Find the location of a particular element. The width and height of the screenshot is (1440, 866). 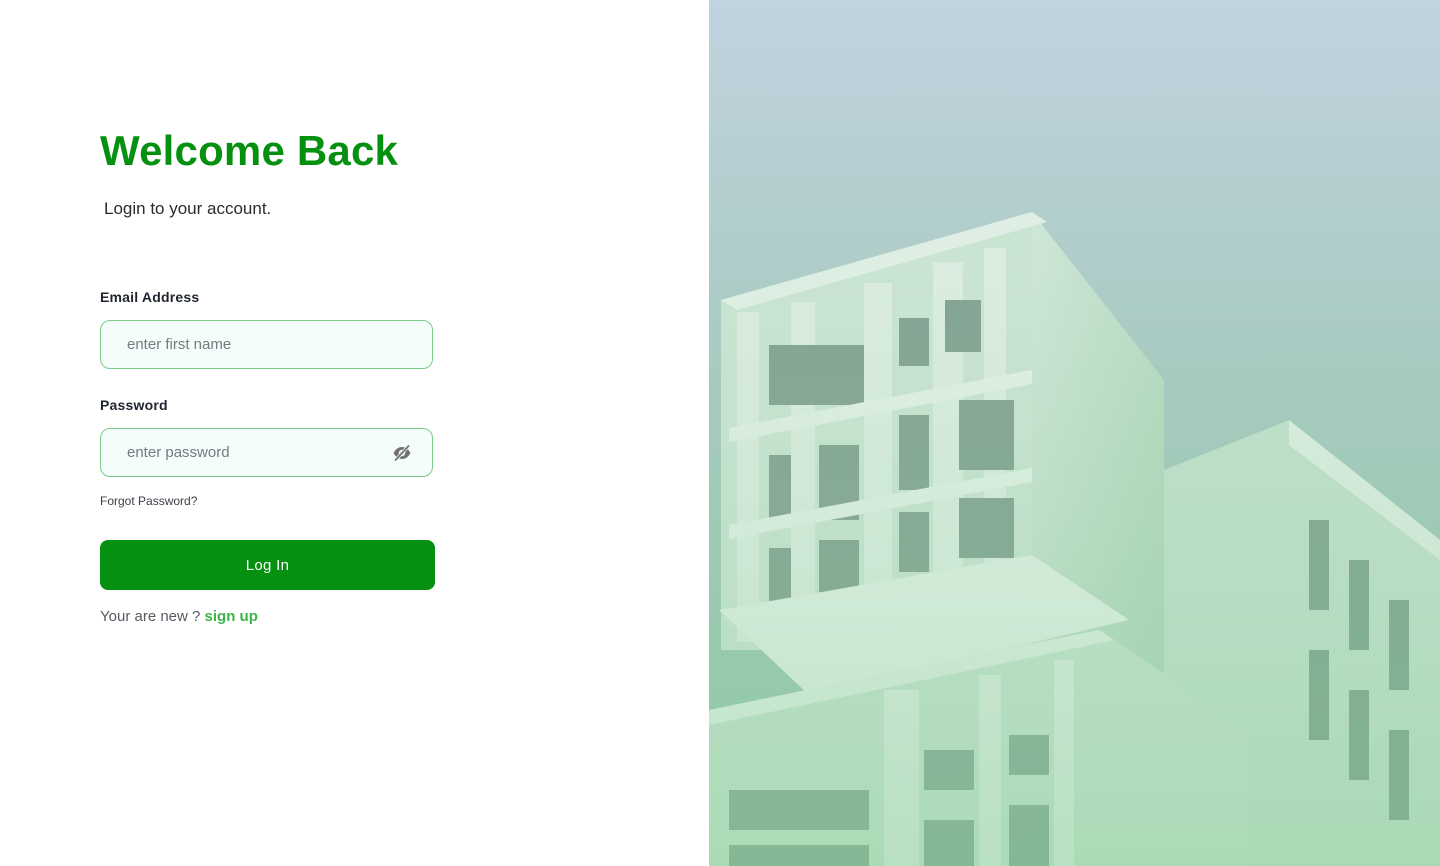

login-button: Log In is located at coordinates (267, 565).